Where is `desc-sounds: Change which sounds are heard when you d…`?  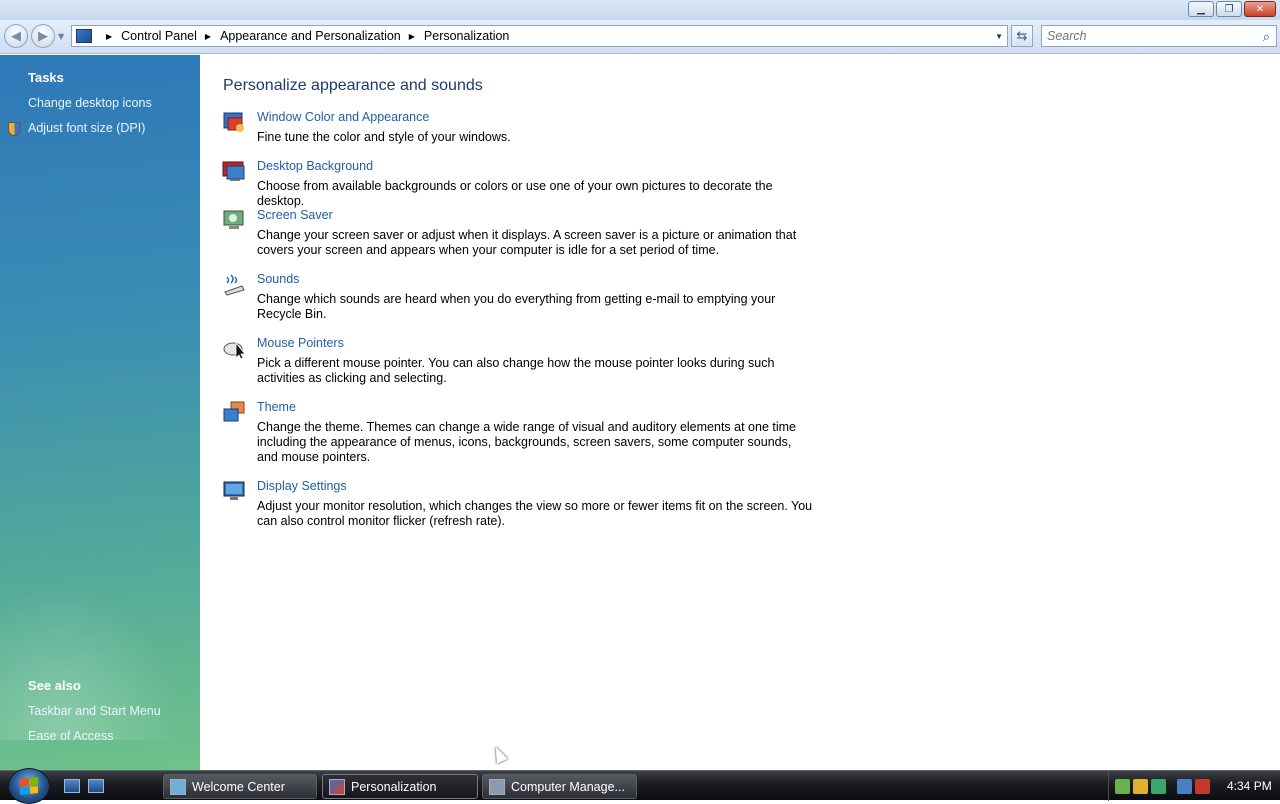
desc-sounds: Change which sounds are heard when you d… is located at coordinates (516, 306).